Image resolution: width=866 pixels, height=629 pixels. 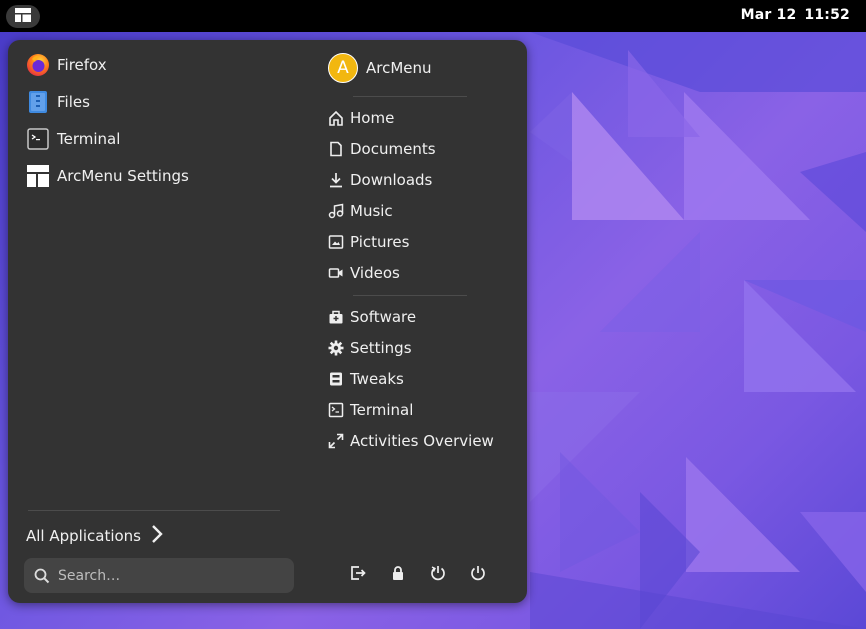 What do you see at coordinates (336, 410) in the screenshot?
I see `terminal-small-icon` at bounding box center [336, 410].